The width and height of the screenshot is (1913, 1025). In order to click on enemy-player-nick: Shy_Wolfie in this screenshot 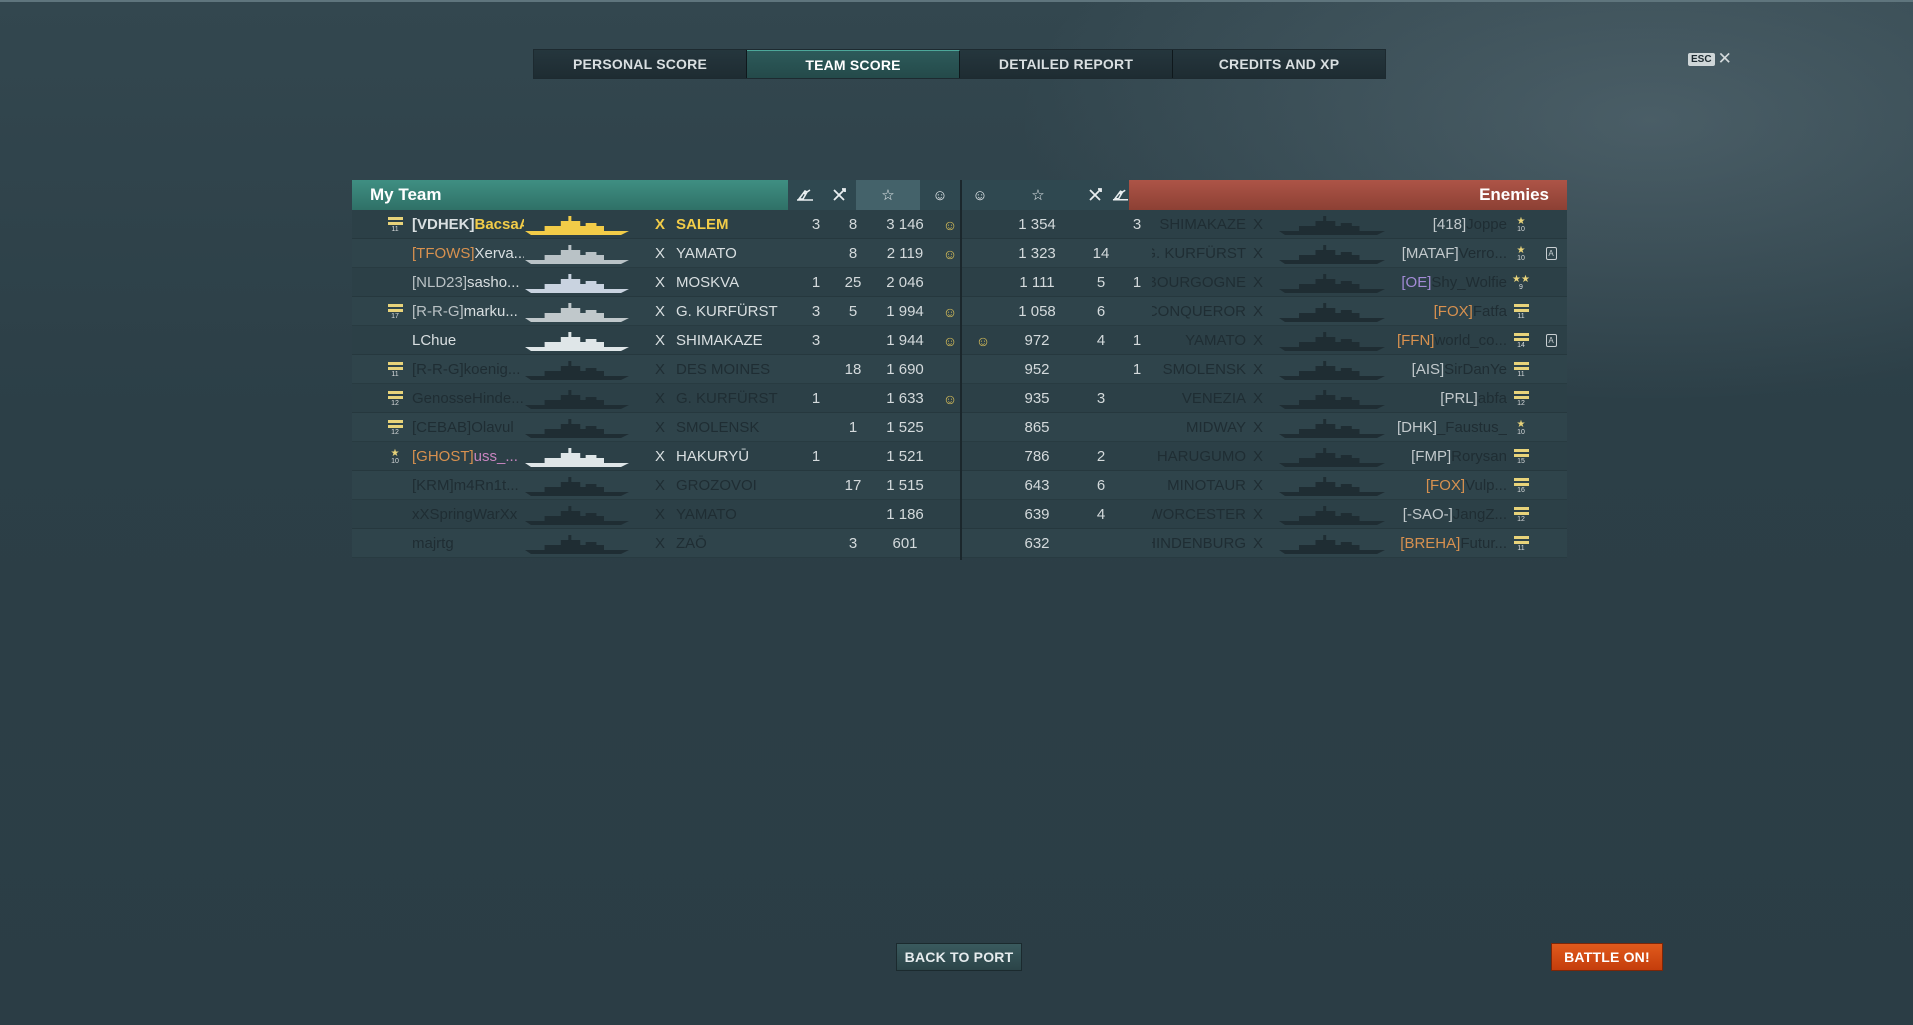, I will do `click(1469, 282)`.